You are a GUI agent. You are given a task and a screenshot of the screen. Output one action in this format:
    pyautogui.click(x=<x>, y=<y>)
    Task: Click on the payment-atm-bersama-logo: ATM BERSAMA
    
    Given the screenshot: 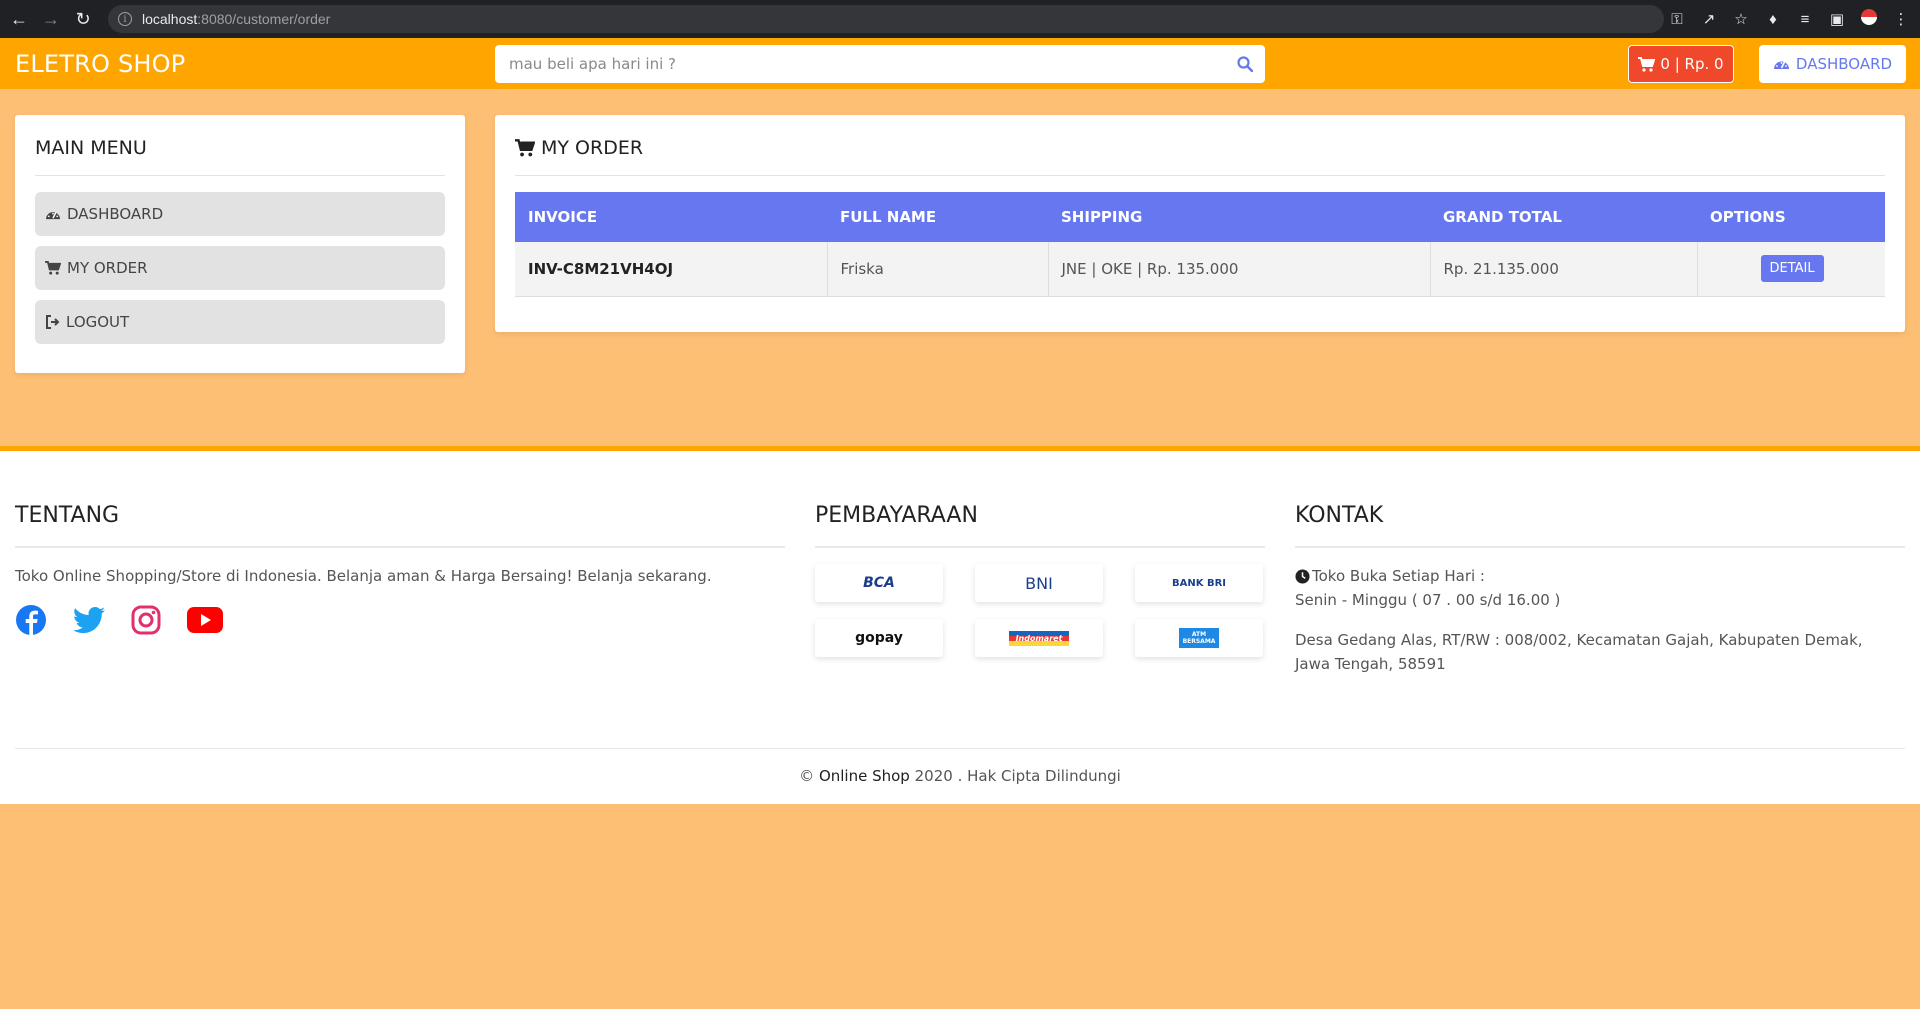 What is the action you would take?
    pyautogui.click(x=1199, y=638)
    